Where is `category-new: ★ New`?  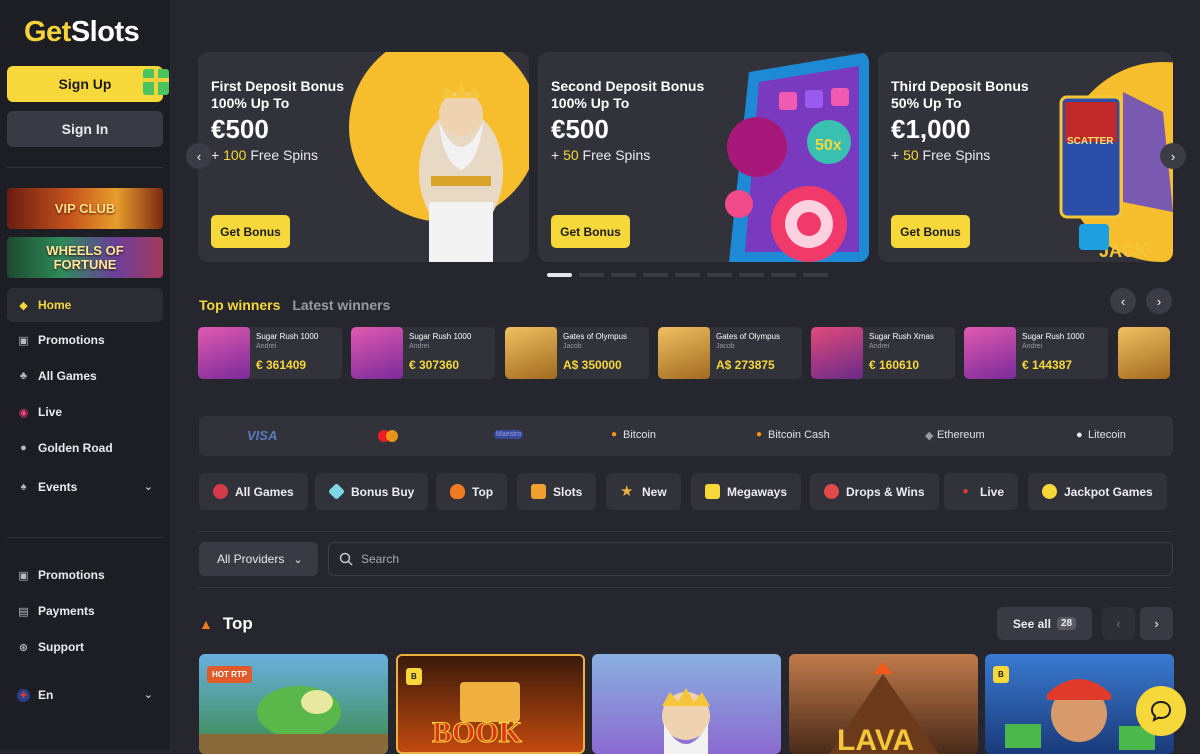
category-new: ★ New is located at coordinates (643, 491).